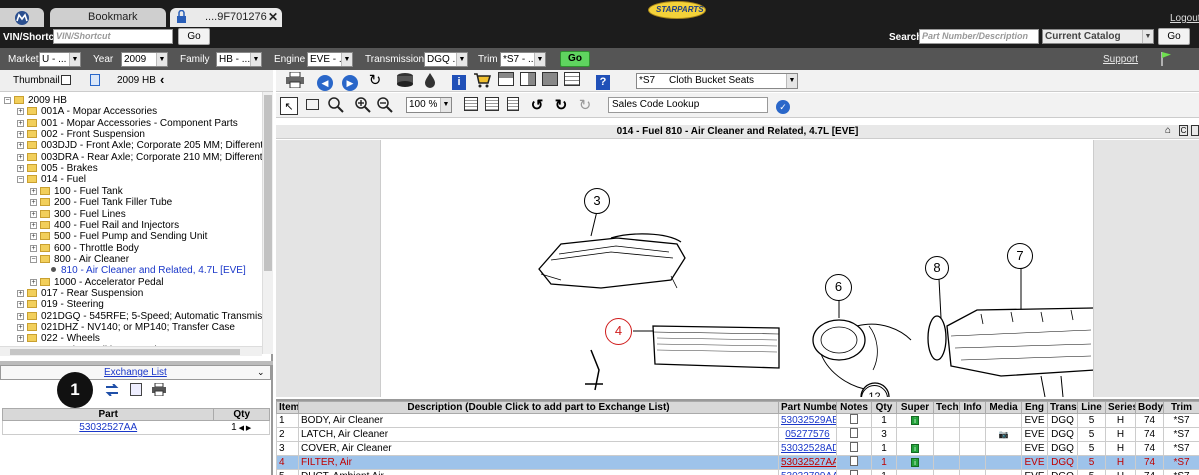 This screenshot has width=1199, height=475. I want to click on tree-node: +200 - Fuel Tank Filler Tube, so click(101, 202).